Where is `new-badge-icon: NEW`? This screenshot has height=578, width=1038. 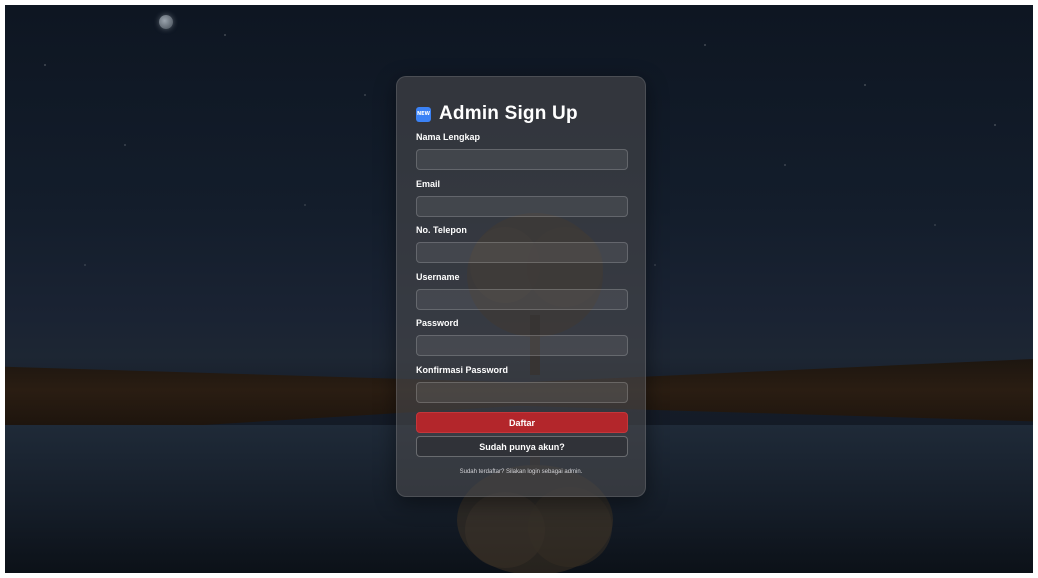
new-badge-icon: NEW is located at coordinates (423, 114).